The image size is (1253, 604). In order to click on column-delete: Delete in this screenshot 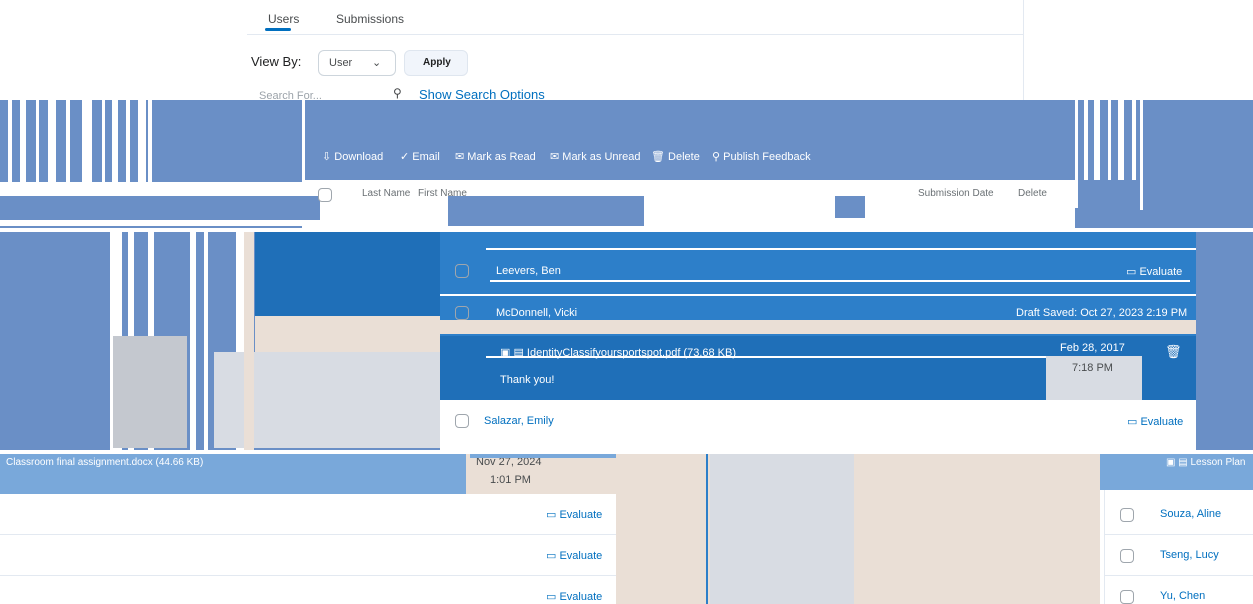, I will do `click(1032, 193)`.